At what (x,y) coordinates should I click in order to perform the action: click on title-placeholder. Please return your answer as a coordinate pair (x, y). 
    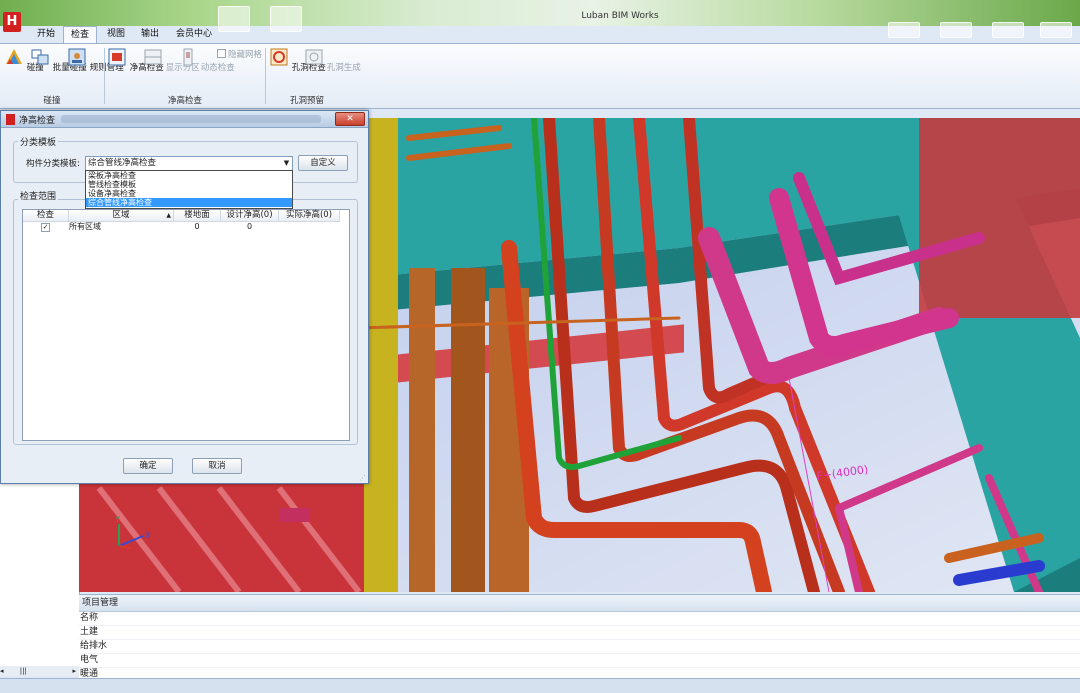
    Looking at the image, I should click on (191, 119).